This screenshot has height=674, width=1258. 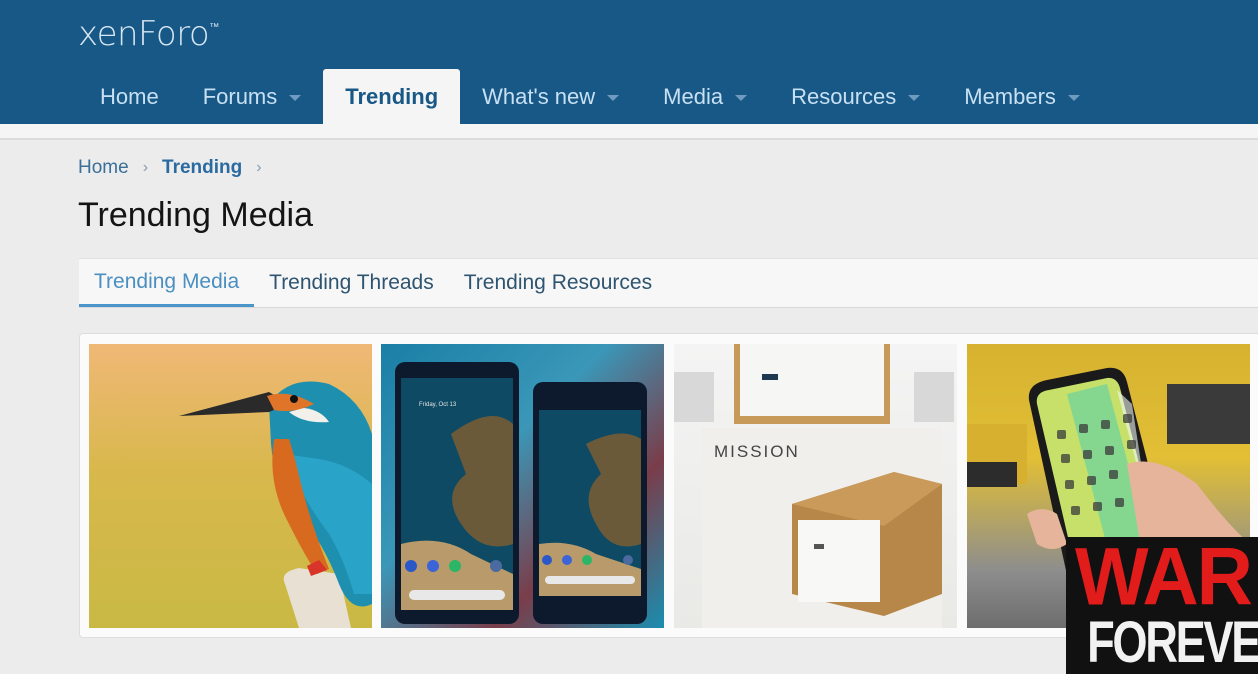 What do you see at coordinates (1010, 96) in the screenshot?
I see `nav-label: Members` at bounding box center [1010, 96].